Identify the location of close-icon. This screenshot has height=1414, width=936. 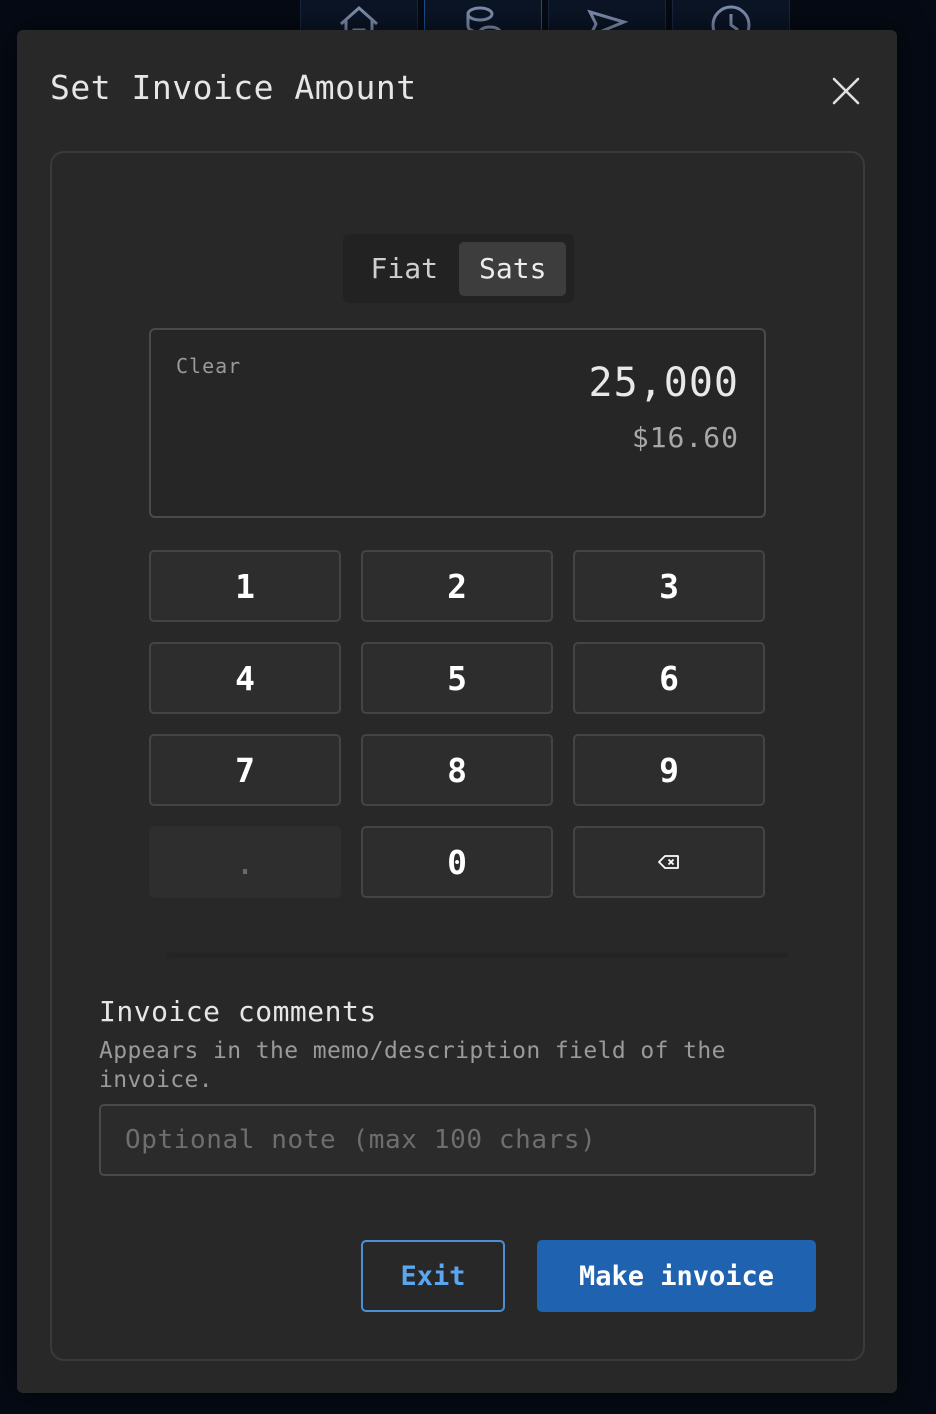
(846, 91).